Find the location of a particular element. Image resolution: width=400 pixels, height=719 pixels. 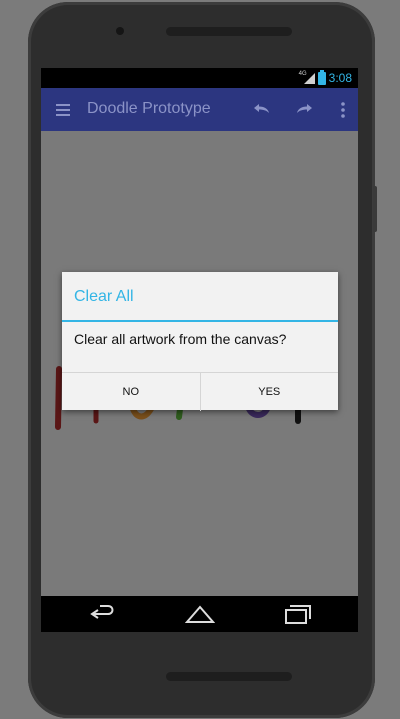

redo-icon is located at coordinates (305, 110).